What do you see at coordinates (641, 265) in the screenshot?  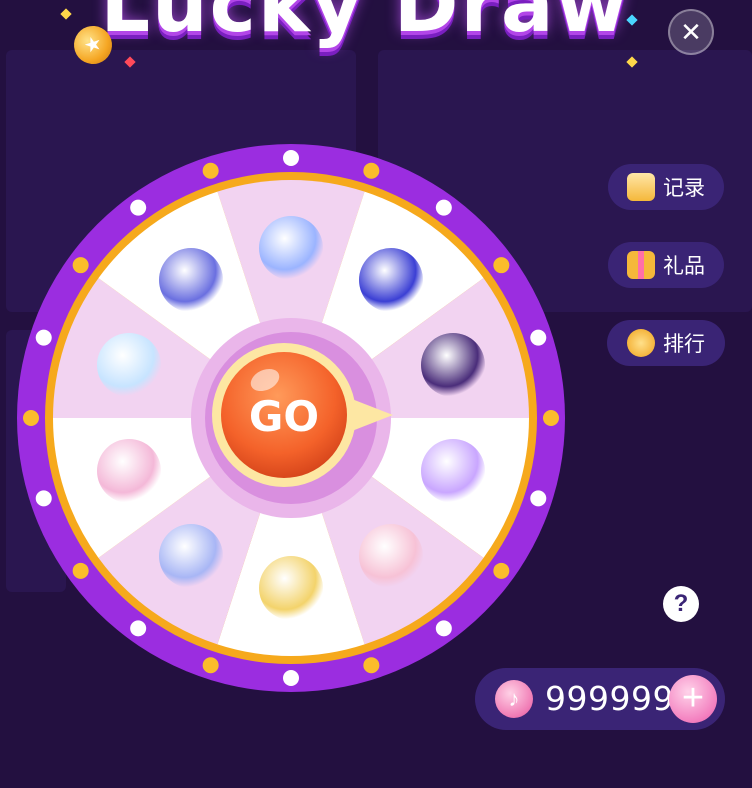 I see `gift-box-icon` at bounding box center [641, 265].